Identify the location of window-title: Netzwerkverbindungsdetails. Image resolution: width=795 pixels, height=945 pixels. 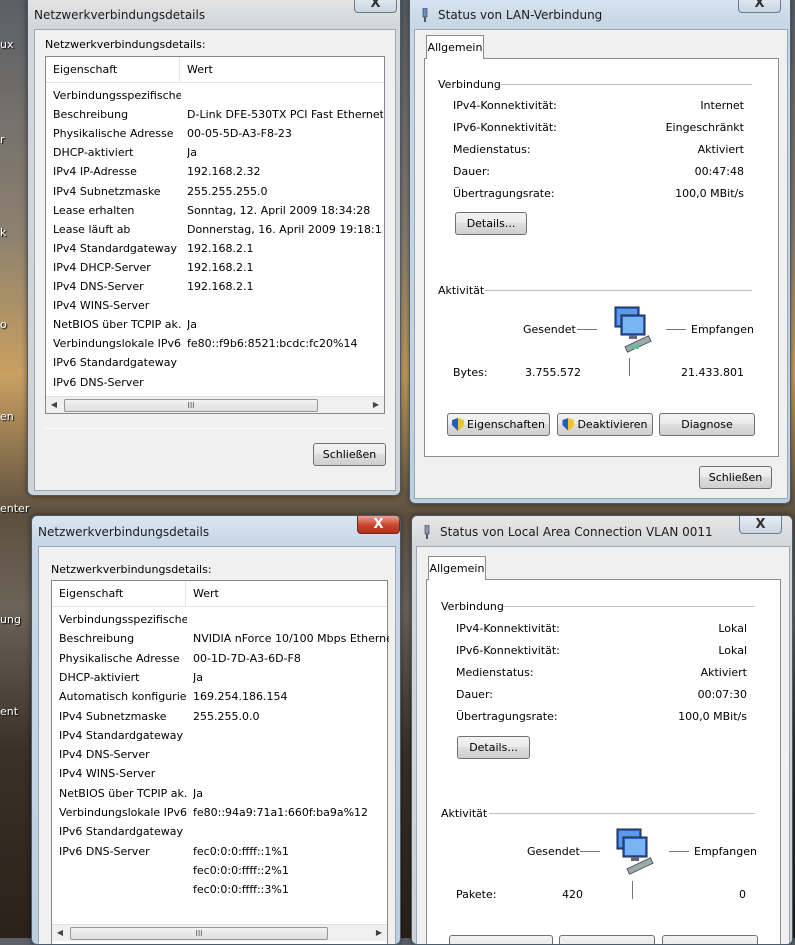
(124, 532).